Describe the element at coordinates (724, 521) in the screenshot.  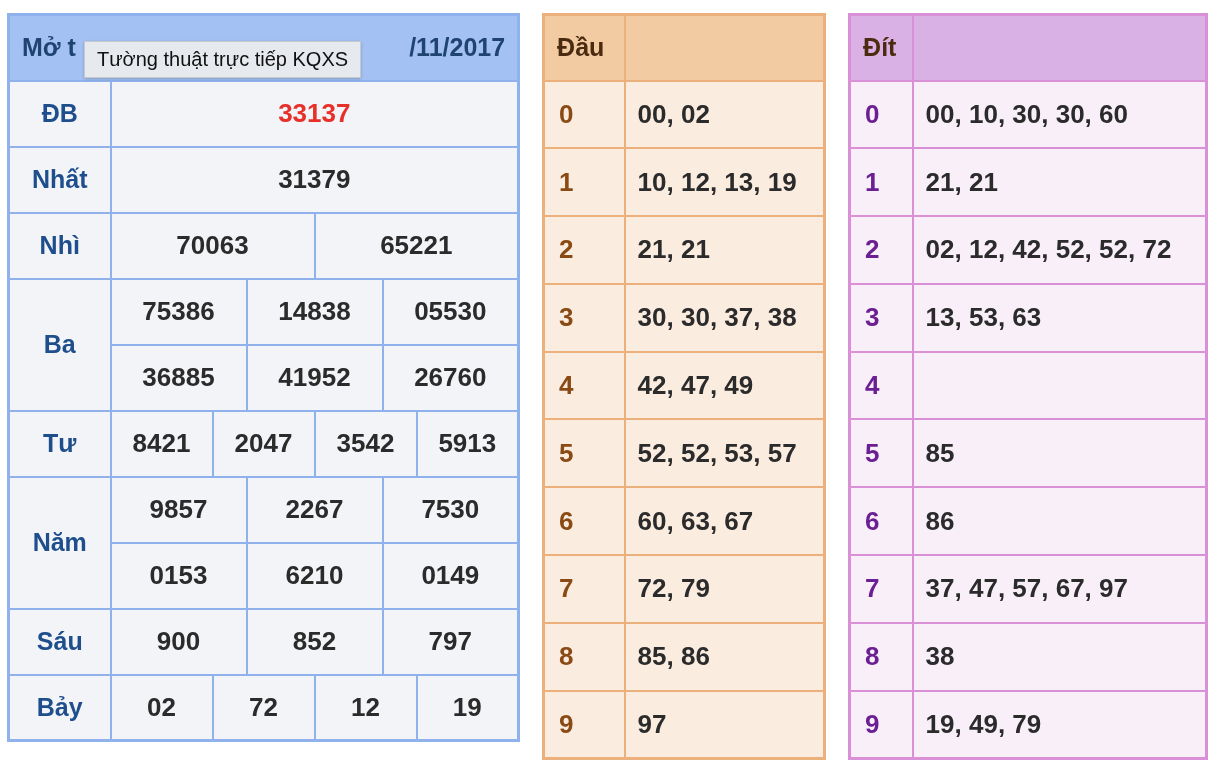
I see `numbers-cell: 60, 63, 67` at that location.